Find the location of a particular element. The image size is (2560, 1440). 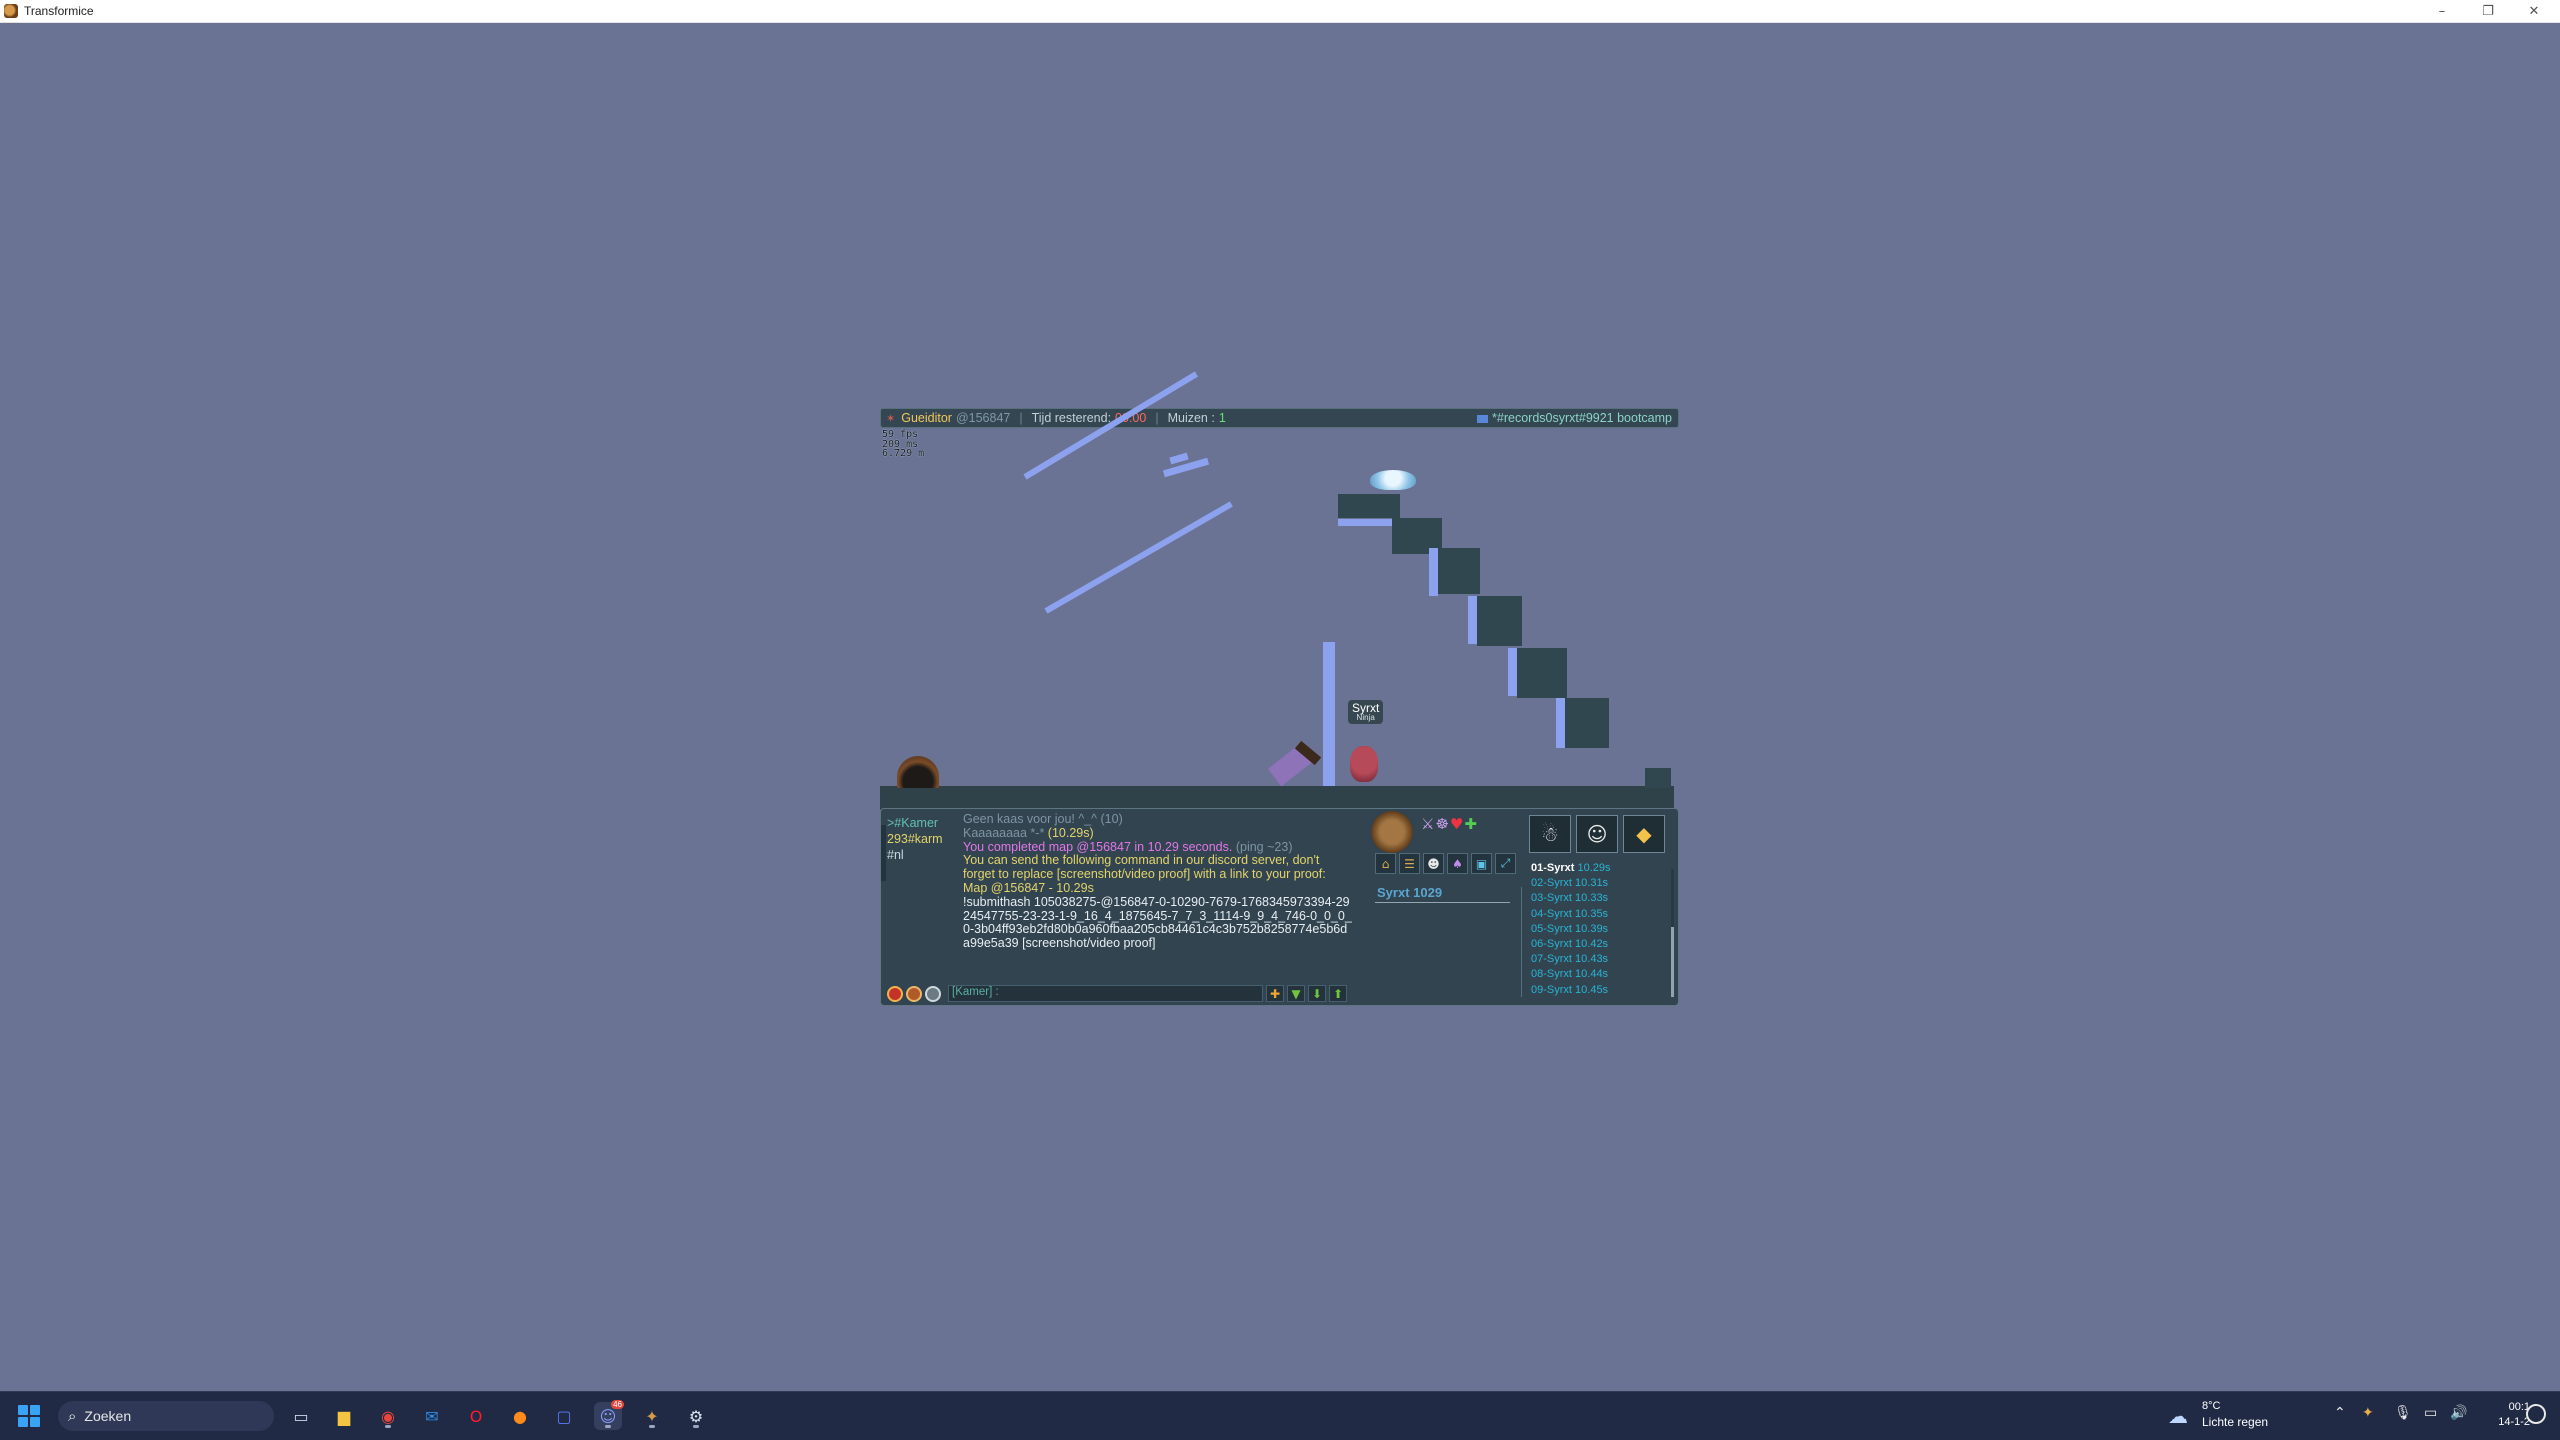

leaderboard-time: 10.35s is located at coordinates (1592, 913).